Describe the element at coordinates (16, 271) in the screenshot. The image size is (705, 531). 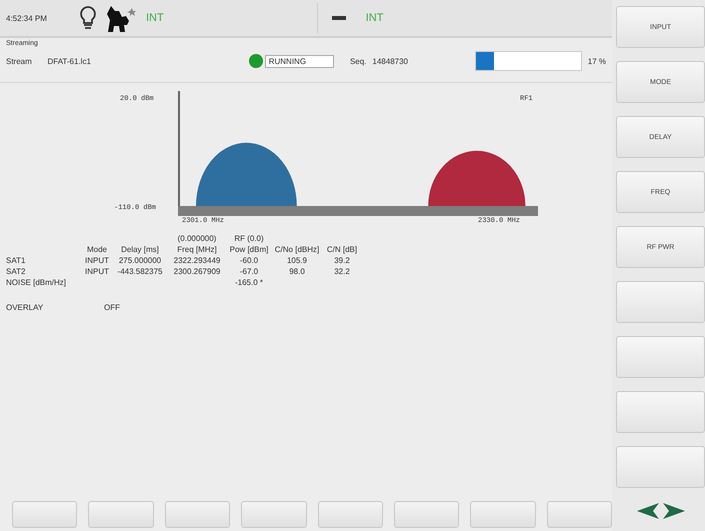
I see `row-label: SAT2` at that location.